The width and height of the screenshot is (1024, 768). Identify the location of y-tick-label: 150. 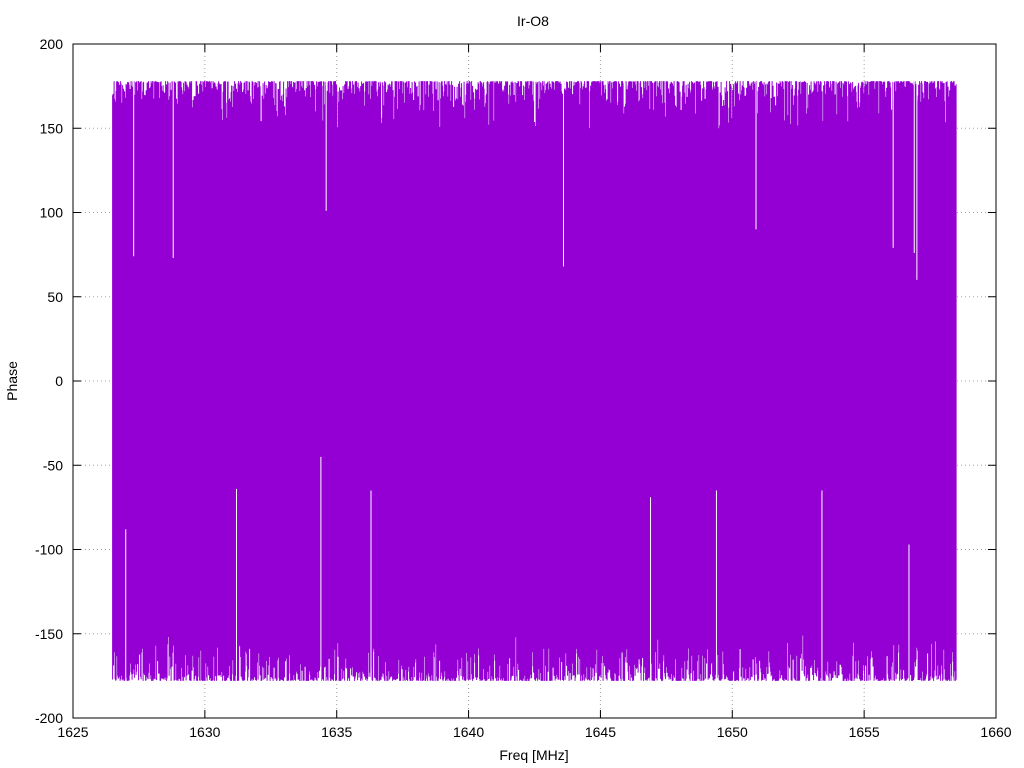
(52, 128).